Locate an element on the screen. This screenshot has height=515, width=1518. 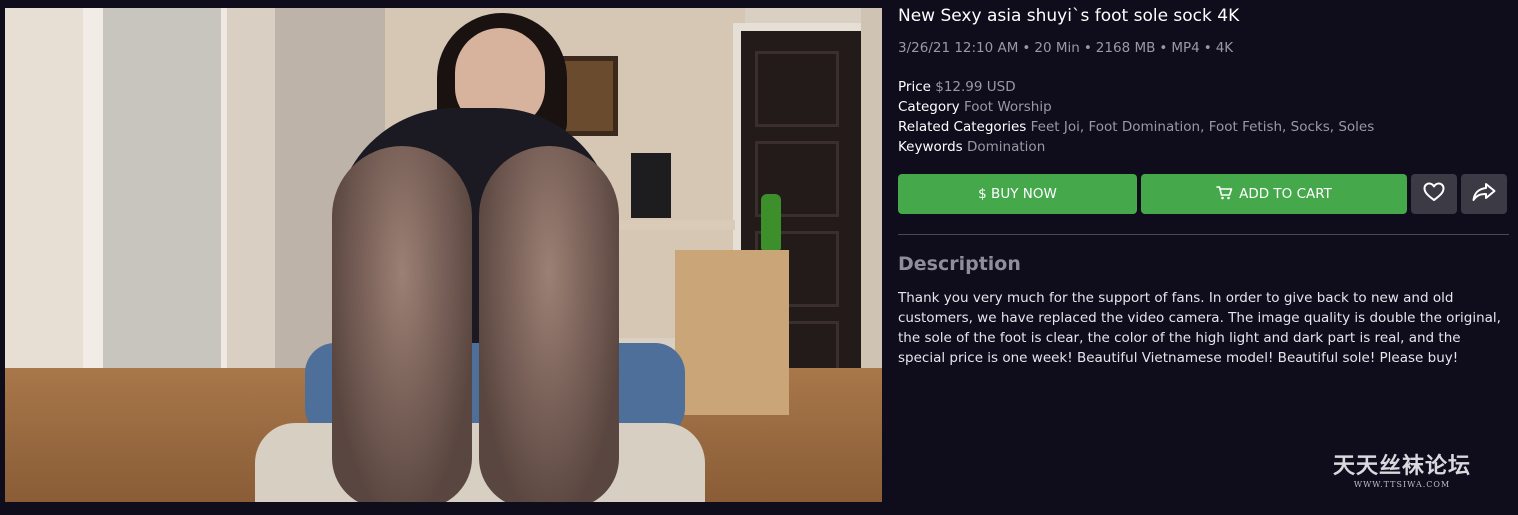
section-divider is located at coordinates (1203, 234).